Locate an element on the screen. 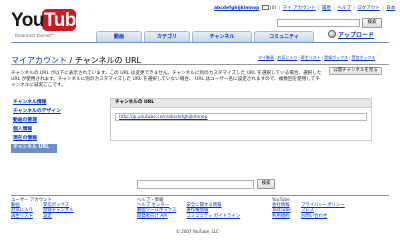 This screenshot has height=245, width=400. mail-count: (0) is located at coordinates (273, 8).